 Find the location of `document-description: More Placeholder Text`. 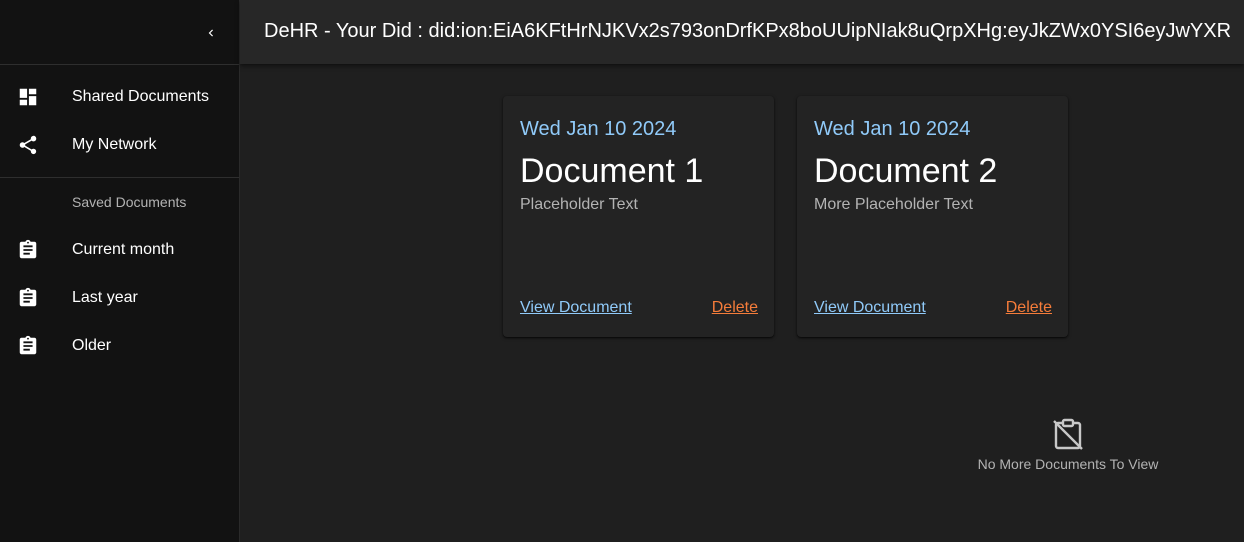

document-description: More Placeholder Text is located at coordinates (893, 204).